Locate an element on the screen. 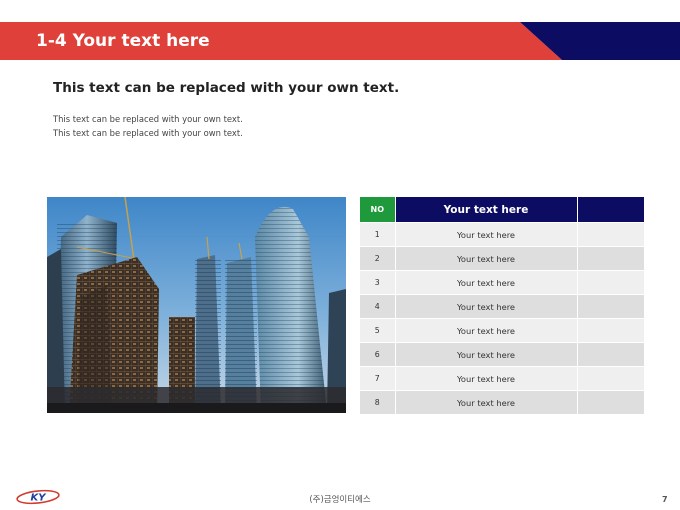 This screenshot has width=680, height=510. table-cell-no: 6 is located at coordinates (377, 354).